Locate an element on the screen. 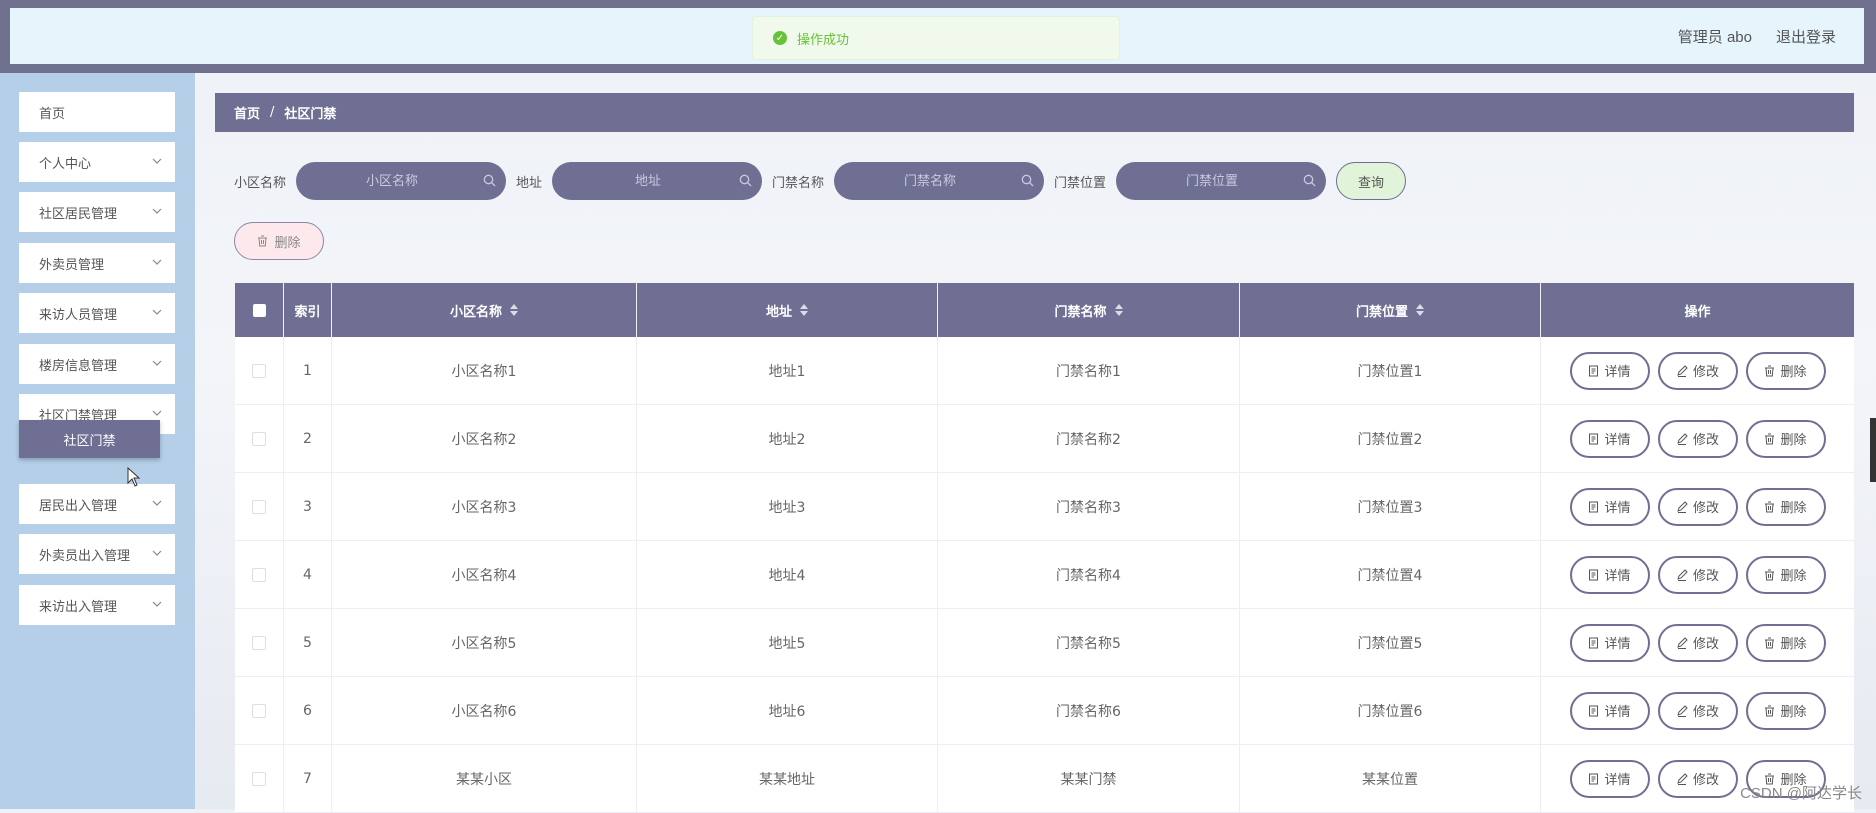 The height and width of the screenshot is (813, 1876). sidebar-item: 外卖员管理 is located at coordinates (97, 263).